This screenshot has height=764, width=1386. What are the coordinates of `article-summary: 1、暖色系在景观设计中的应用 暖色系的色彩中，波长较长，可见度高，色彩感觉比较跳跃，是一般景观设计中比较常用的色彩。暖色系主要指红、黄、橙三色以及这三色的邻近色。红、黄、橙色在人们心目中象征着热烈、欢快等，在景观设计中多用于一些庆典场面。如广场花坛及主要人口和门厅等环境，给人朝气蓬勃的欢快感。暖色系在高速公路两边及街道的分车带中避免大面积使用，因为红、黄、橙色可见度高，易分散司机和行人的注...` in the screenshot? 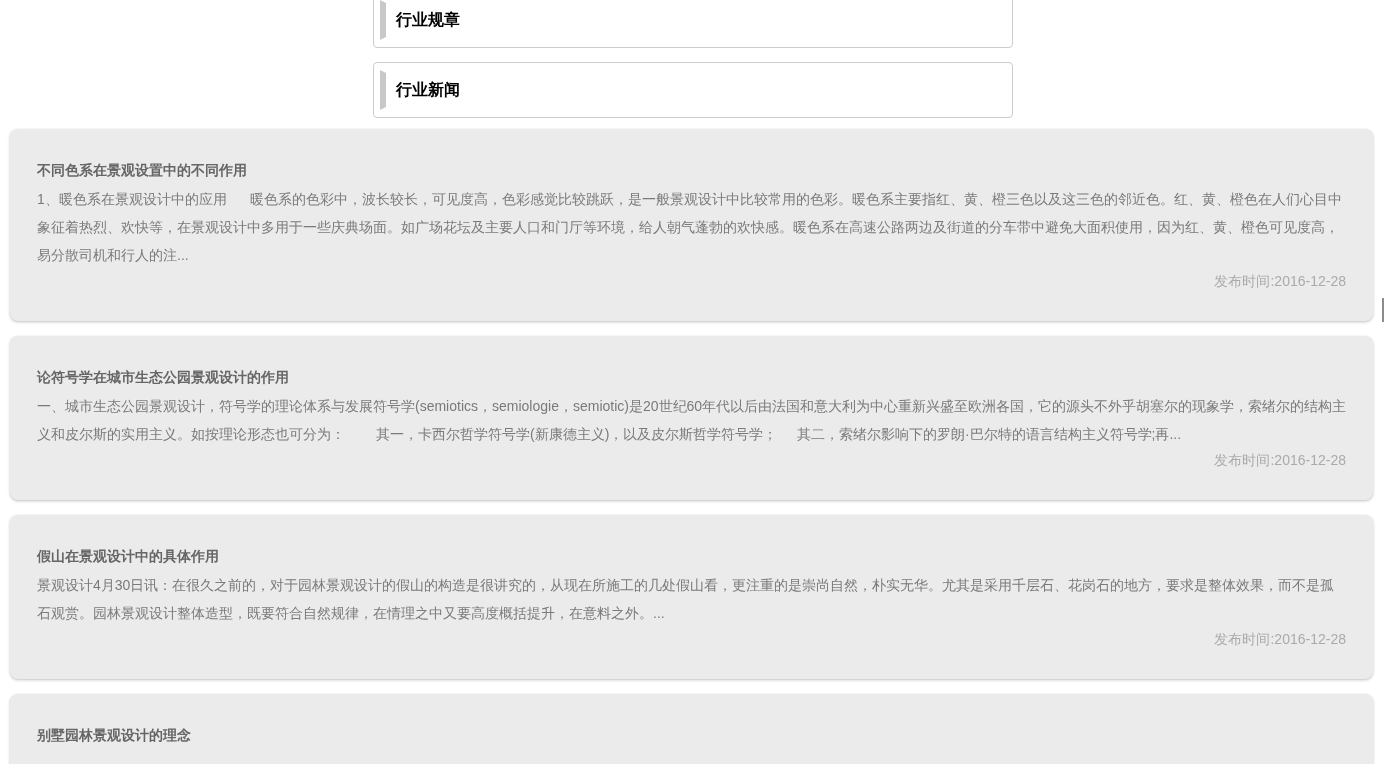 It's located at (690, 227).